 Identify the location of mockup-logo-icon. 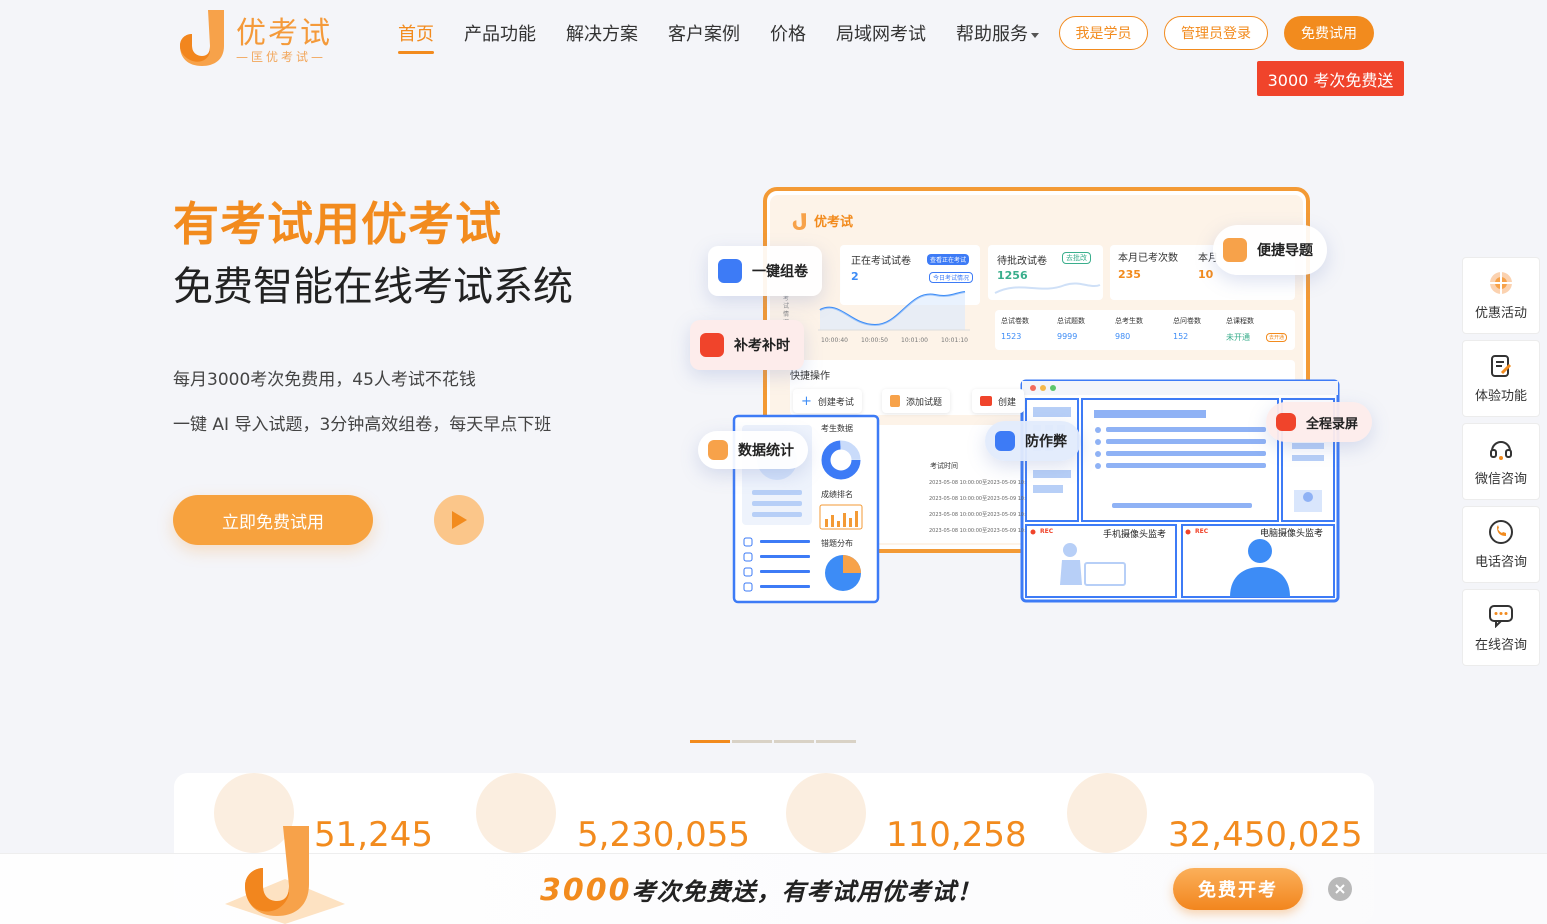
(799, 221).